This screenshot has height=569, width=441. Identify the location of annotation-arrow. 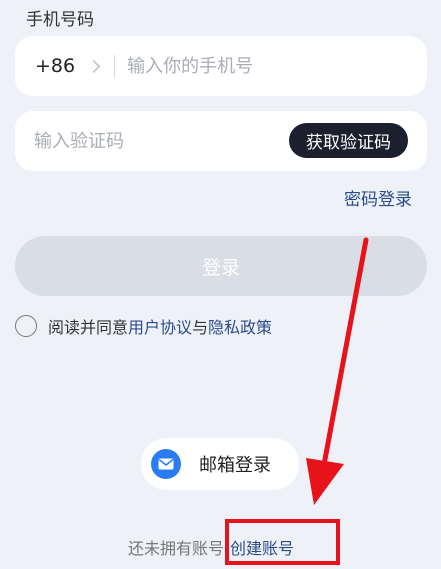
(337, 371).